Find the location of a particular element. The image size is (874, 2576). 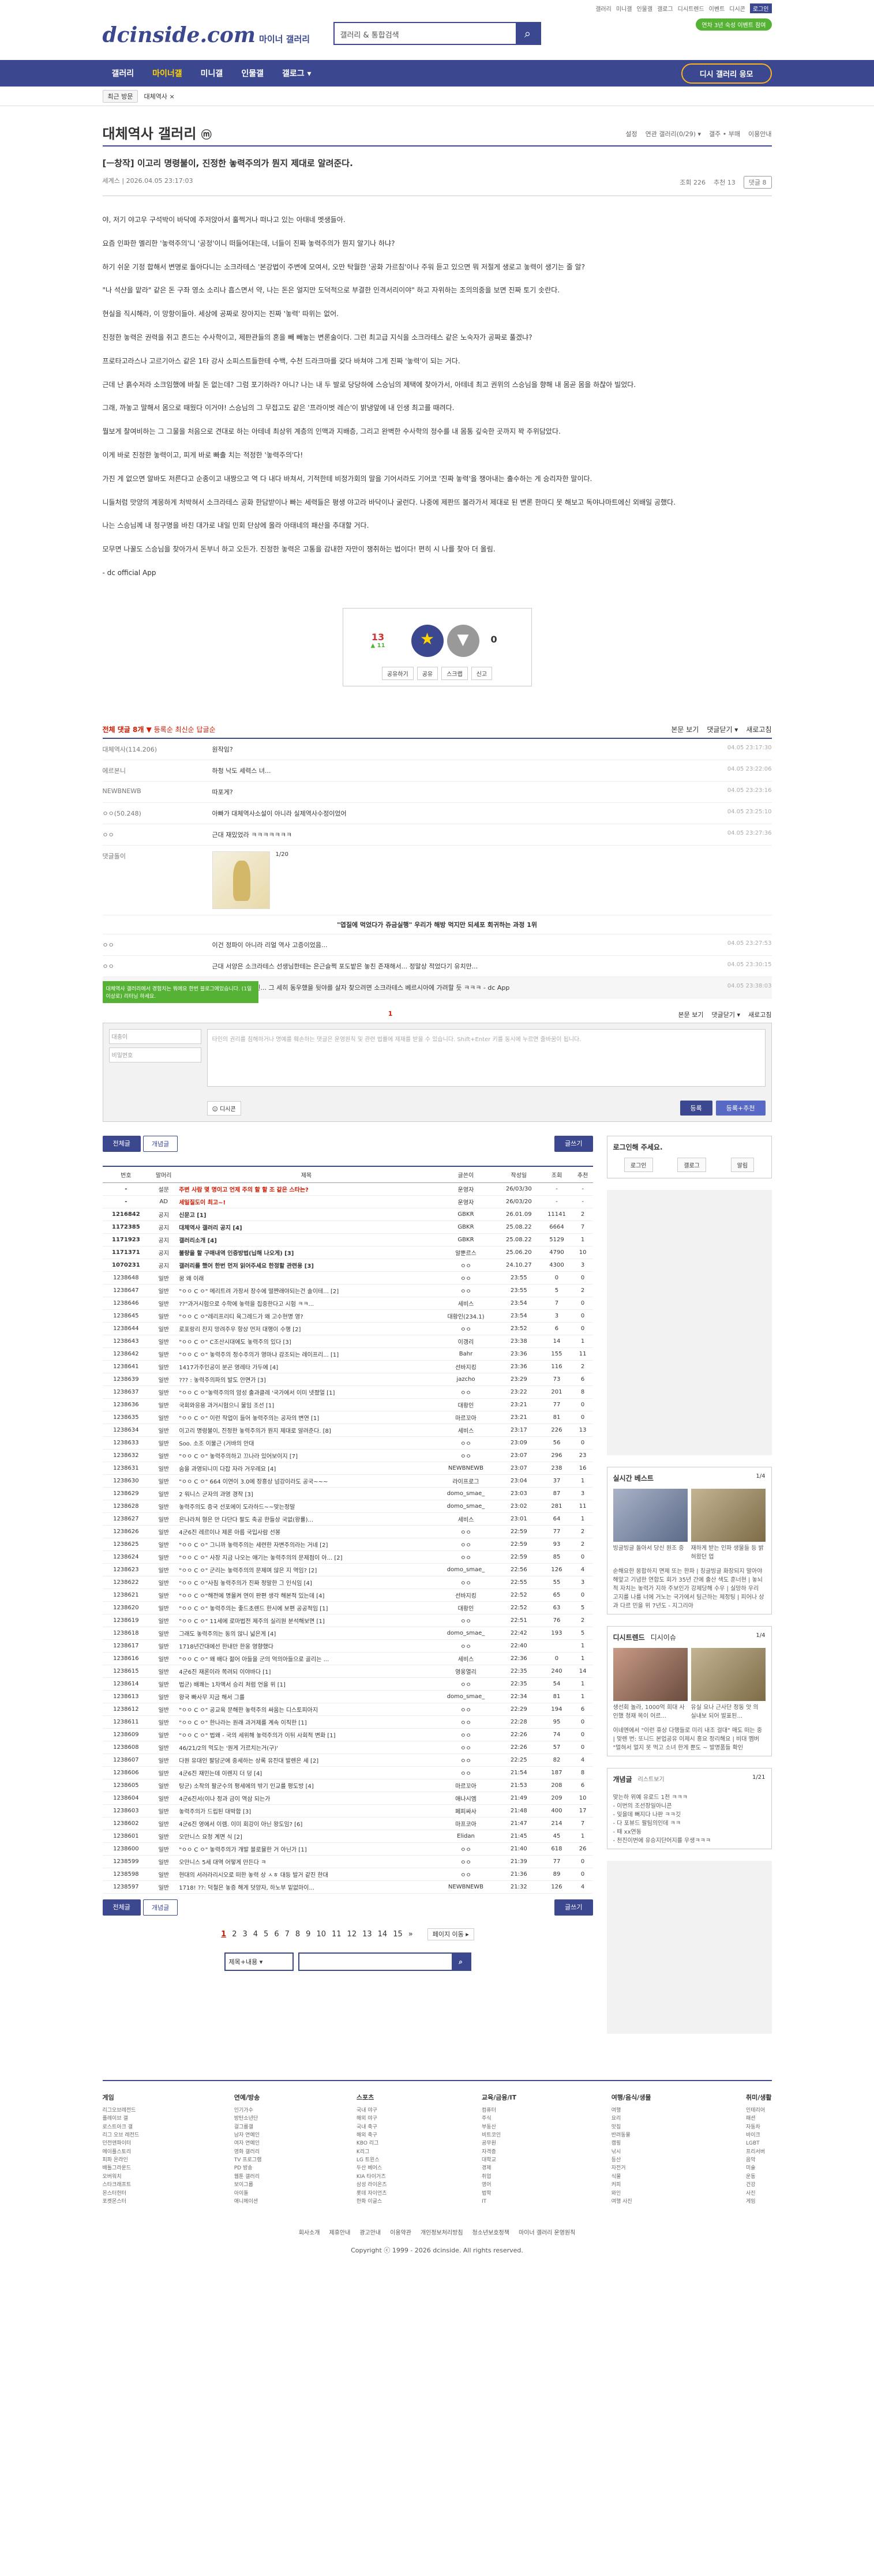

toplink-7: 로그인 is located at coordinates (760, 8).